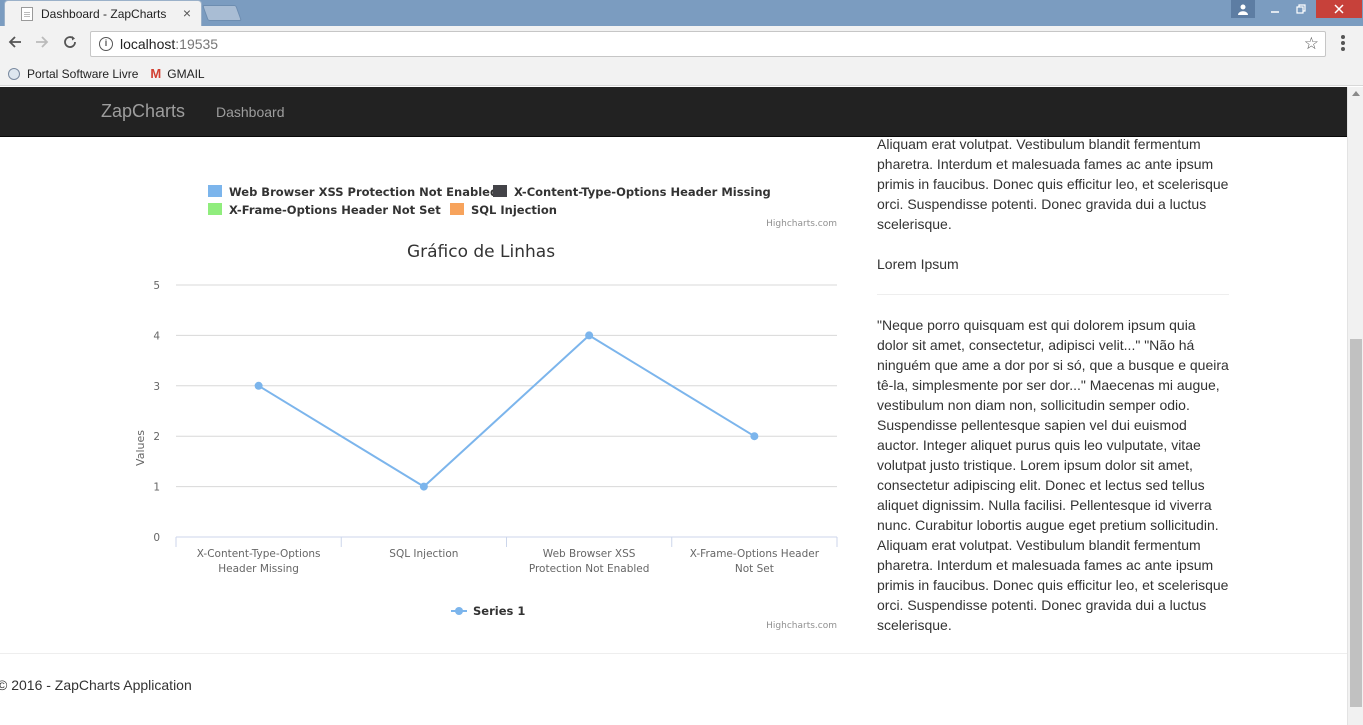  Describe the element at coordinates (187, 13) in the screenshot. I see `tab-close-icon: ×` at that location.